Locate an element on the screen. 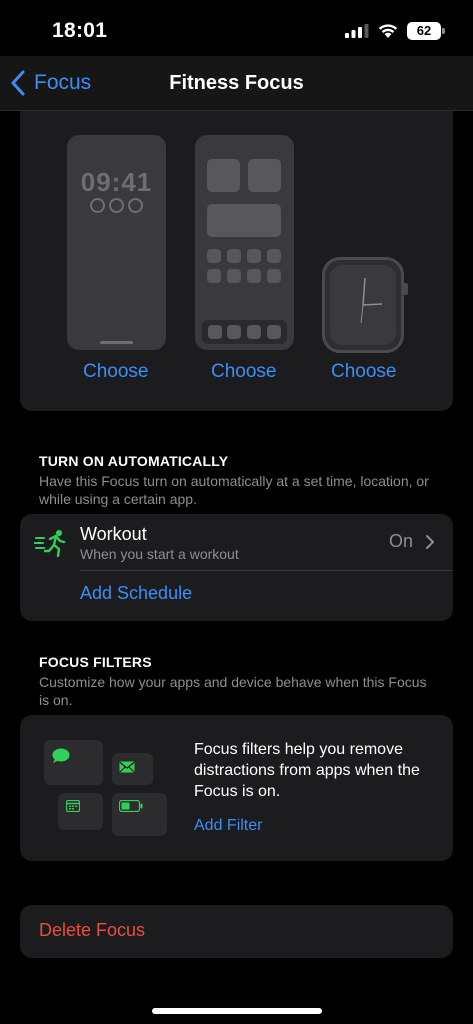  battery-filter-icon is located at coordinates (131, 806).